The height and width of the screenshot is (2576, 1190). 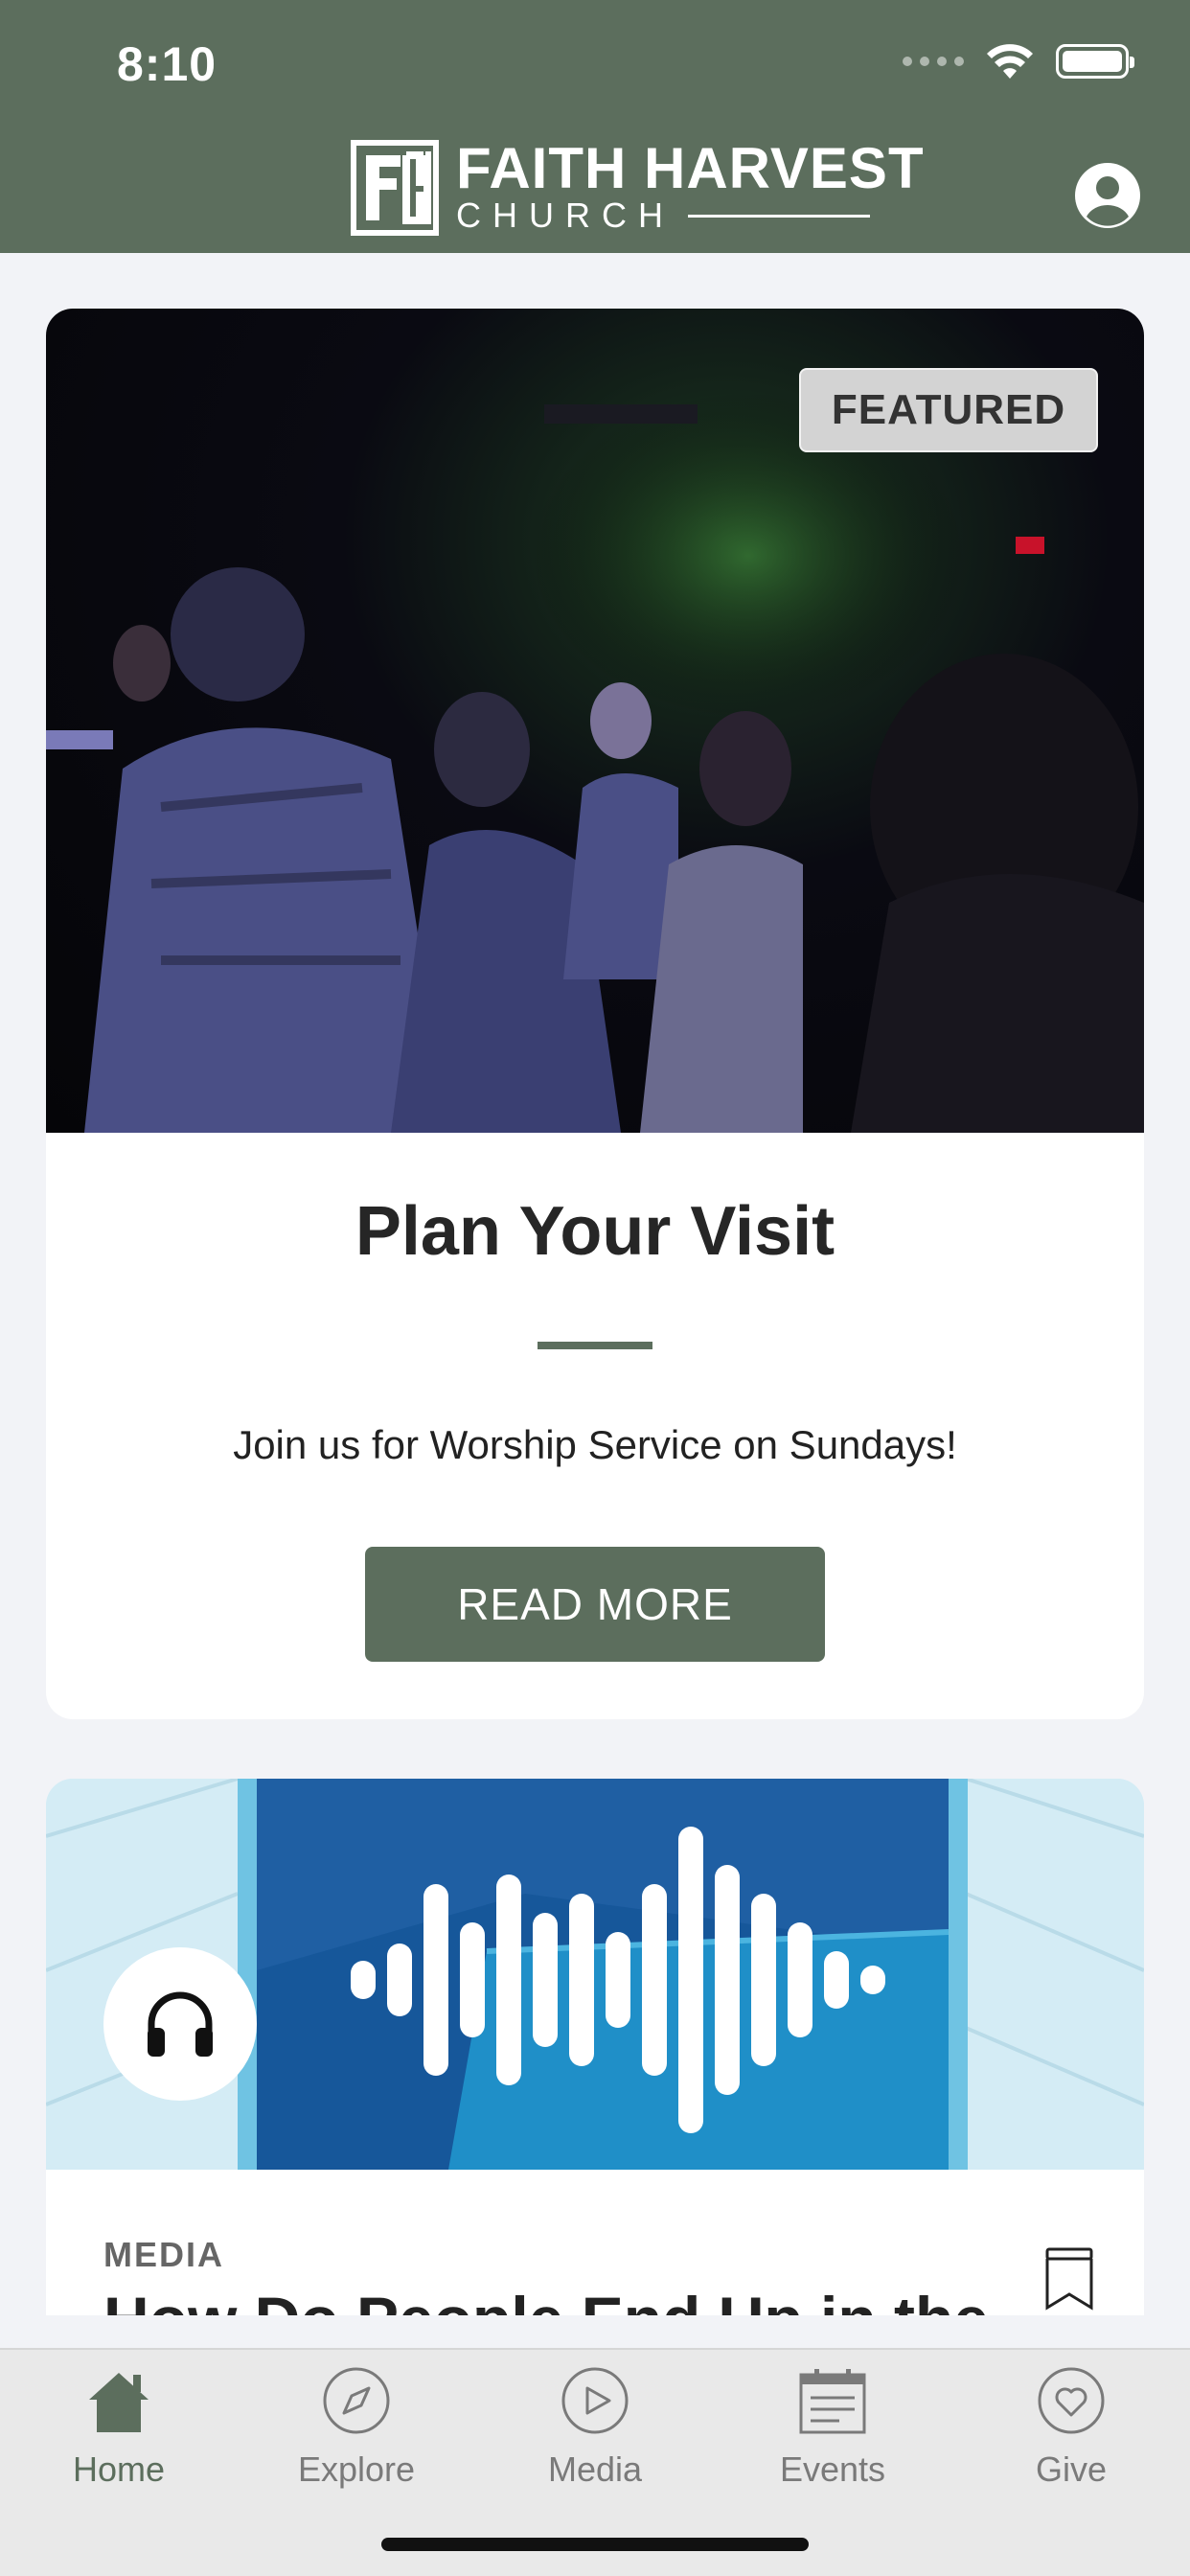 I want to click on battery-icon, so click(x=1095, y=62).